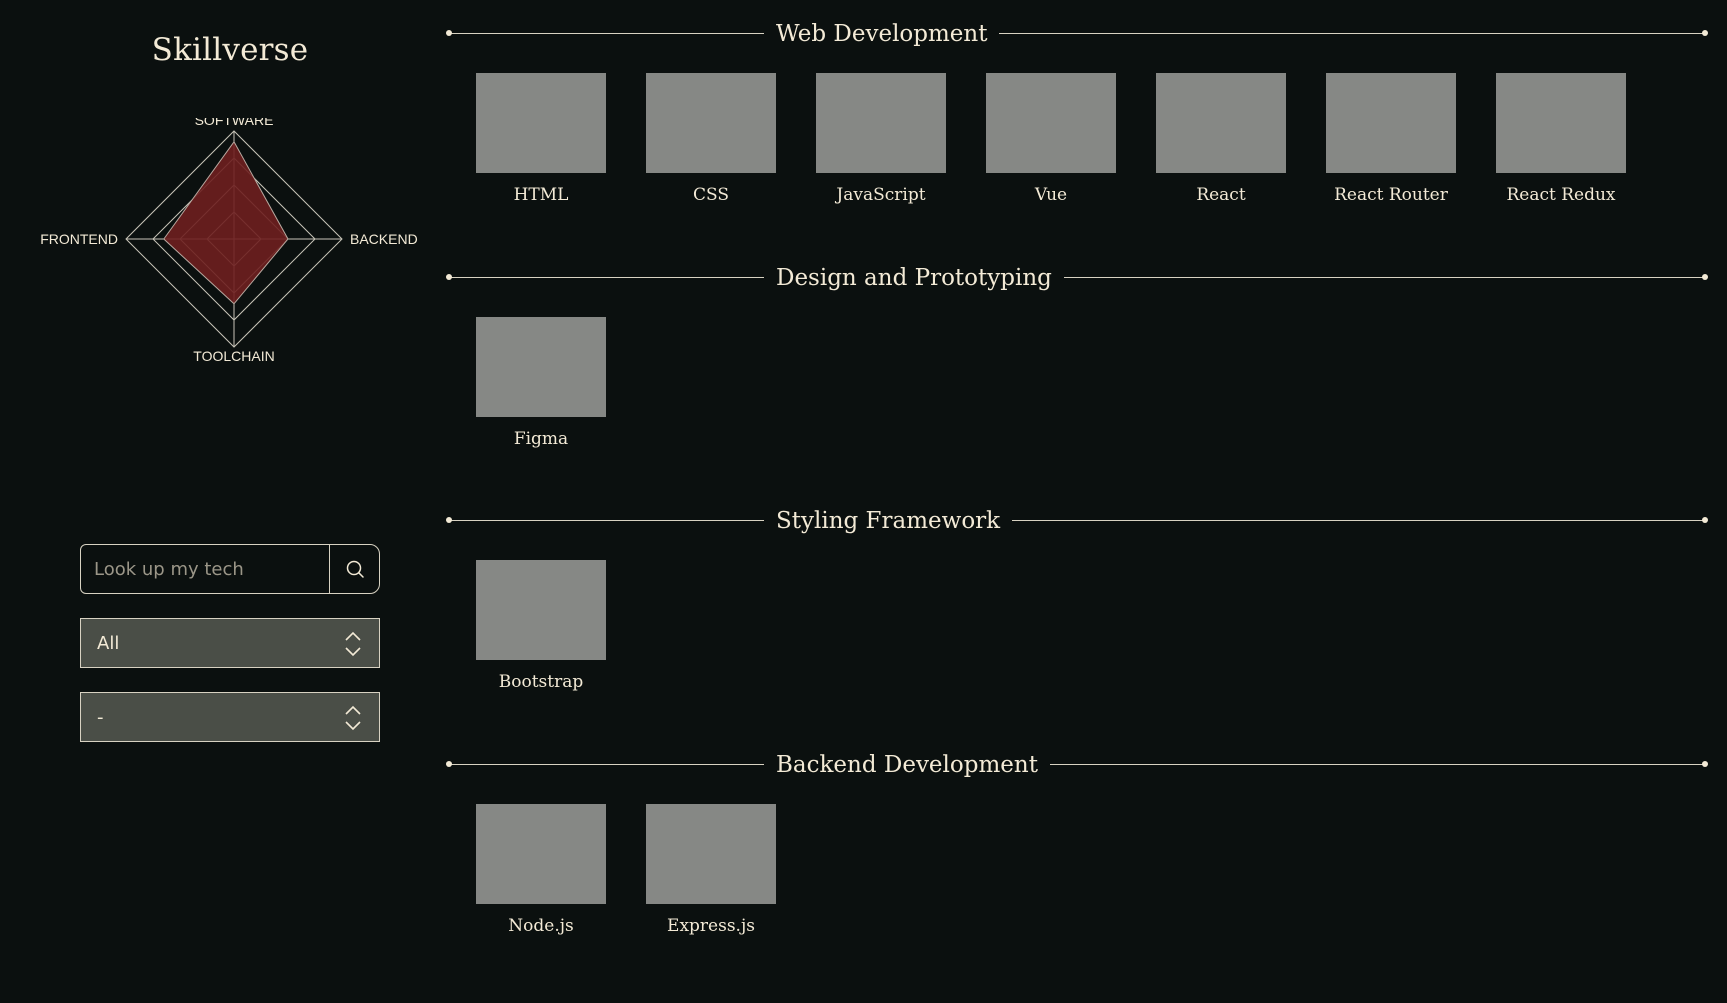 The height and width of the screenshot is (1003, 1727). I want to click on skill-tile: Figma, so click(541, 383).